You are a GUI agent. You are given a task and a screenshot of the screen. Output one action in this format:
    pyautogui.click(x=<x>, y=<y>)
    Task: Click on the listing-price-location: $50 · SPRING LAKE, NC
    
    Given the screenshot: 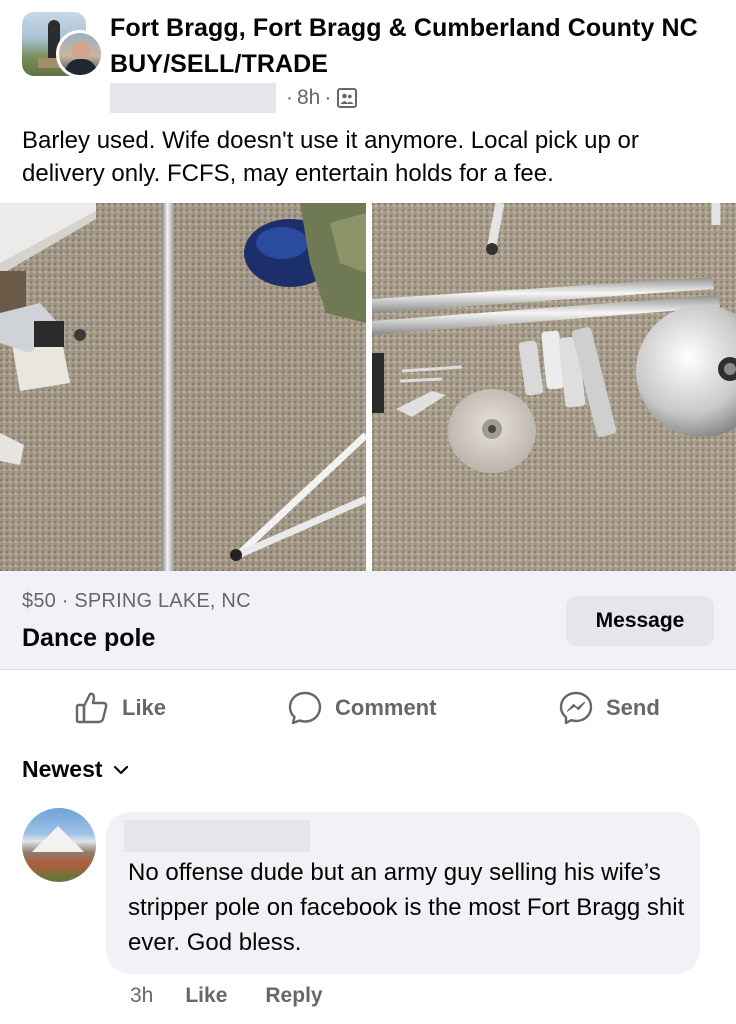 What is the action you would take?
    pyautogui.click(x=136, y=601)
    